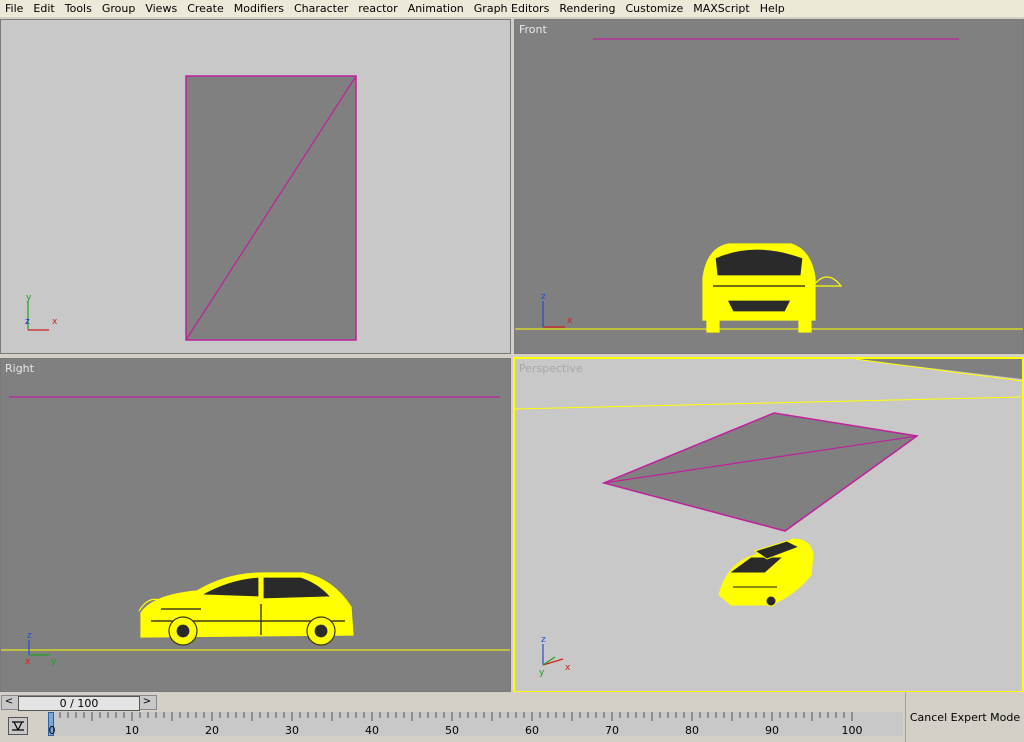 The width and height of the screenshot is (1024, 742). Describe the element at coordinates (52, 730) in the screenshot. I see `ruler-label: 0` at that location.